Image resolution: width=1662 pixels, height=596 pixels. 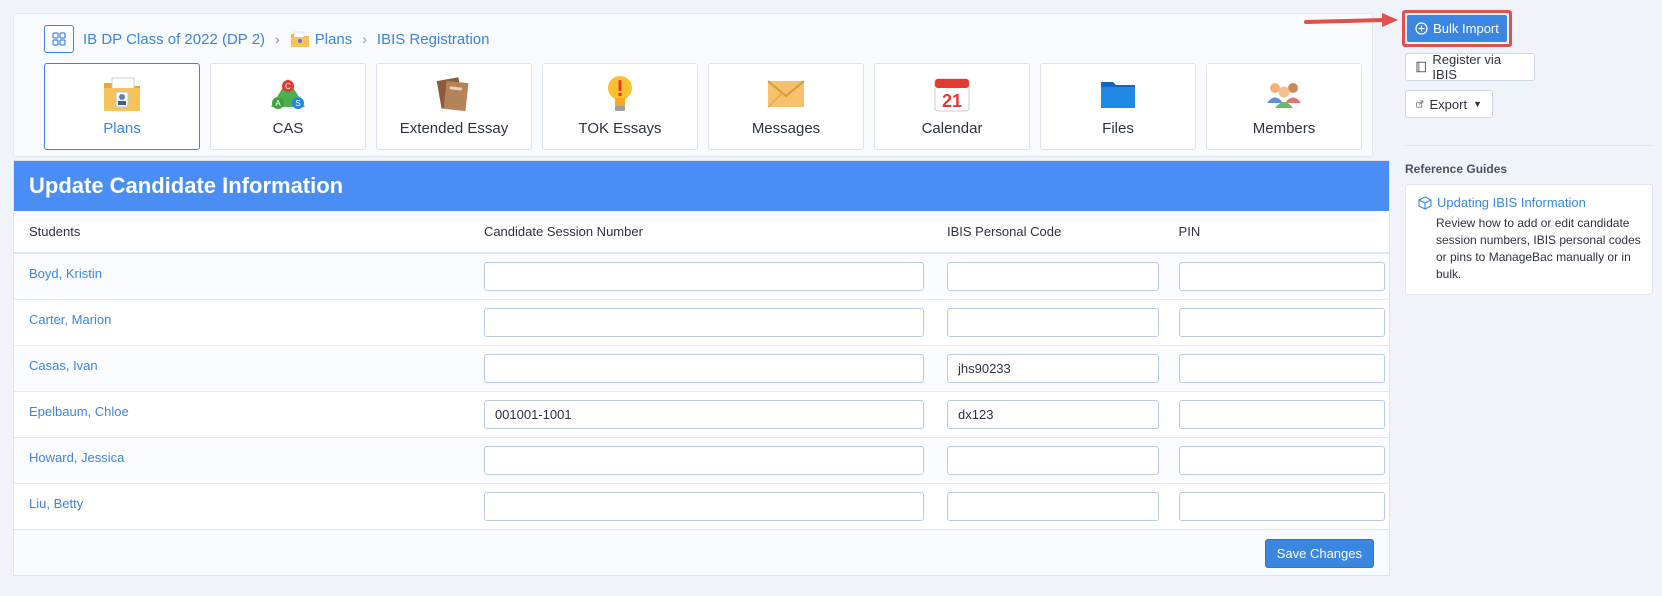 I want to click on student-link: Liu, Betty, so click(x=56, y=503).